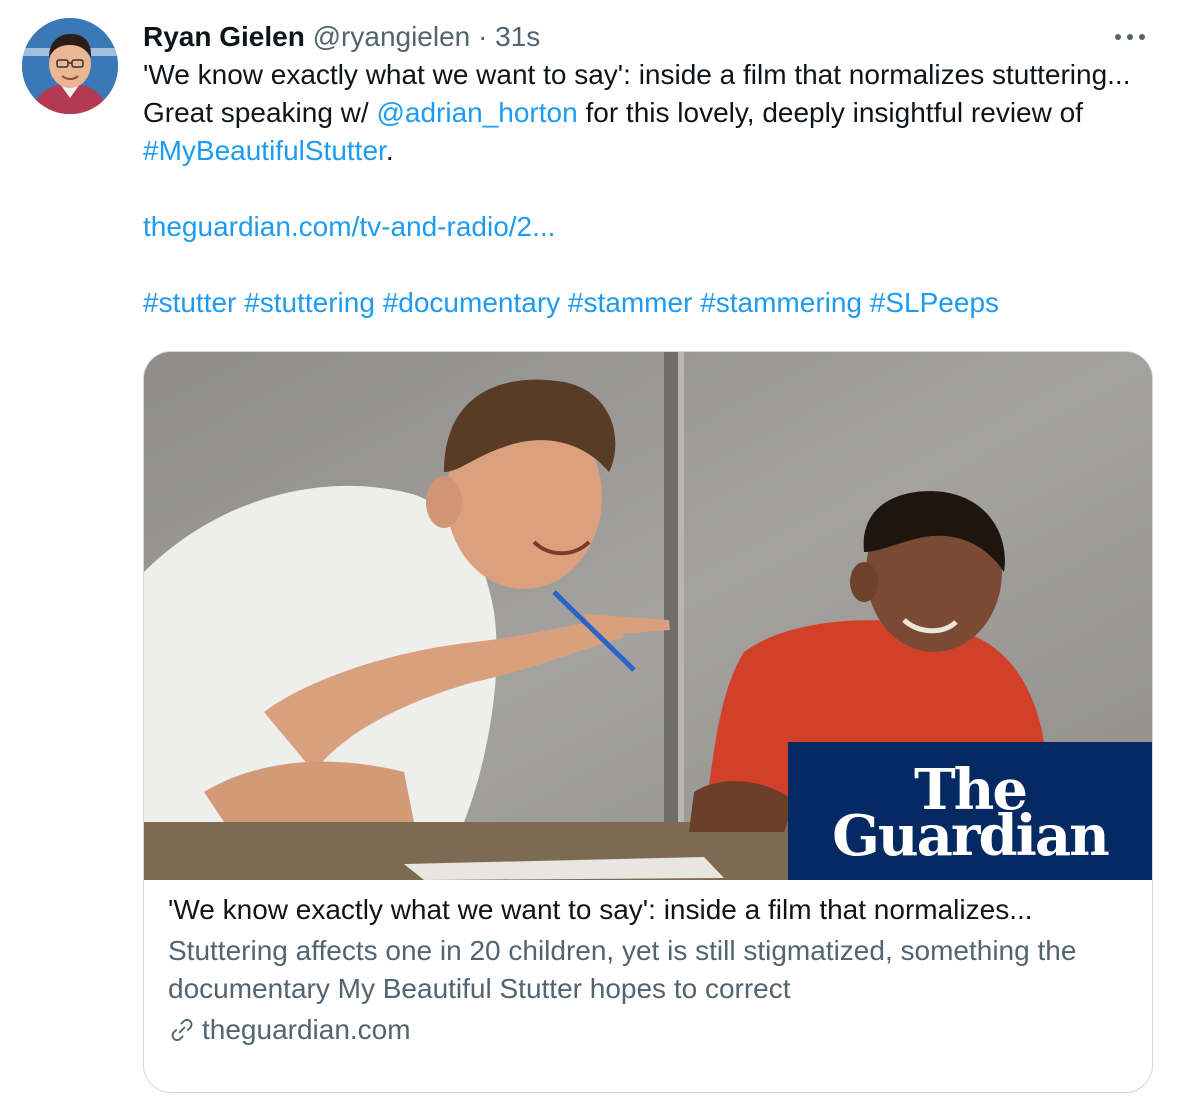  What do you see at coordinates (934, 302) in the screenshot?
I see `hashtag-link: #SLPeeps` at bounding box center [934, 302].